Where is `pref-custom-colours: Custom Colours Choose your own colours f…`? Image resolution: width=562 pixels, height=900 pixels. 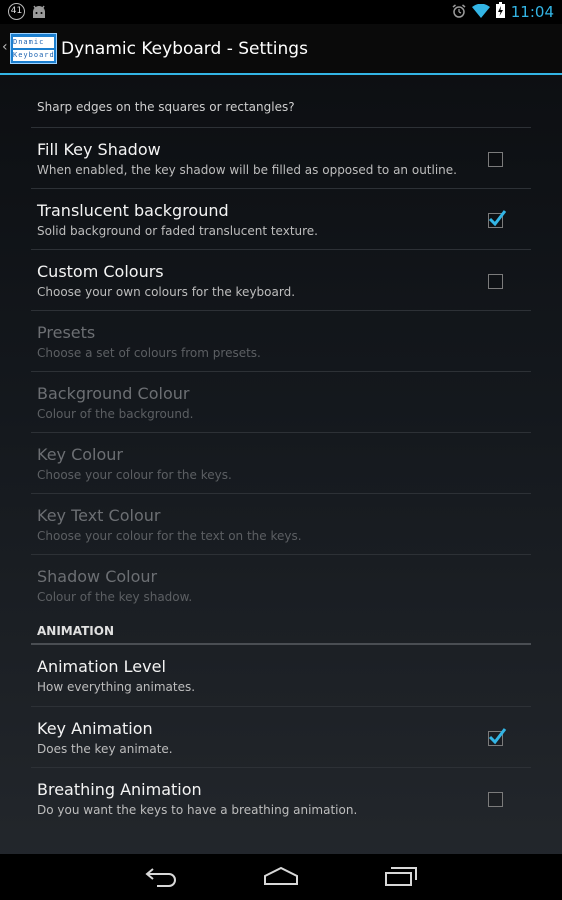 pref-custom-colours: Custom Colours Choose your own colours f… is located at coordinates (281, 280).